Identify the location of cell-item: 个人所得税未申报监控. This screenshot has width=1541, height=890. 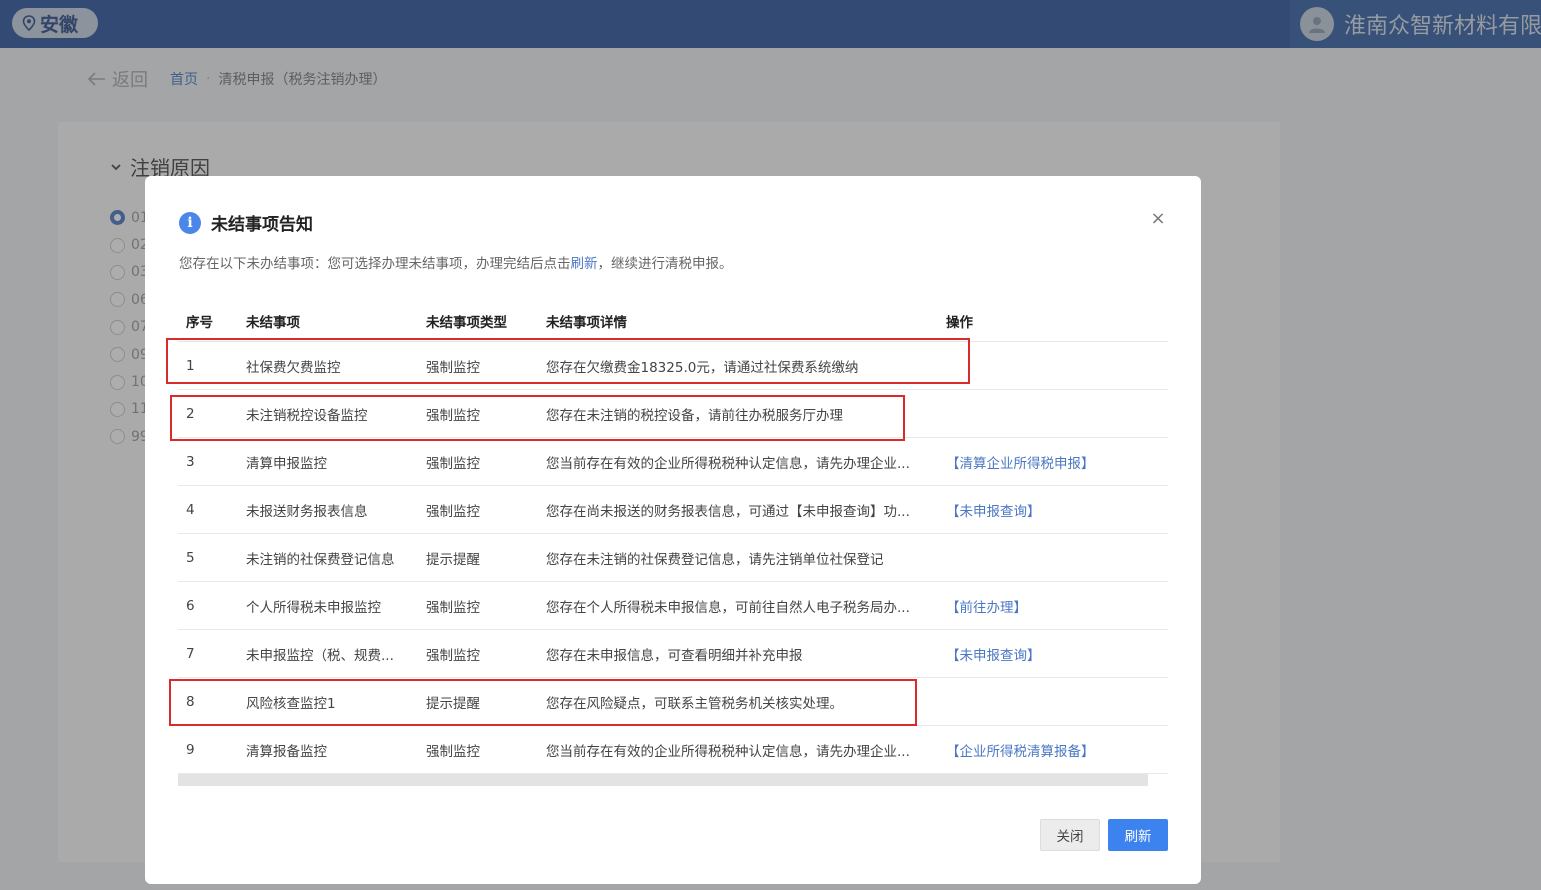
(313, 607).